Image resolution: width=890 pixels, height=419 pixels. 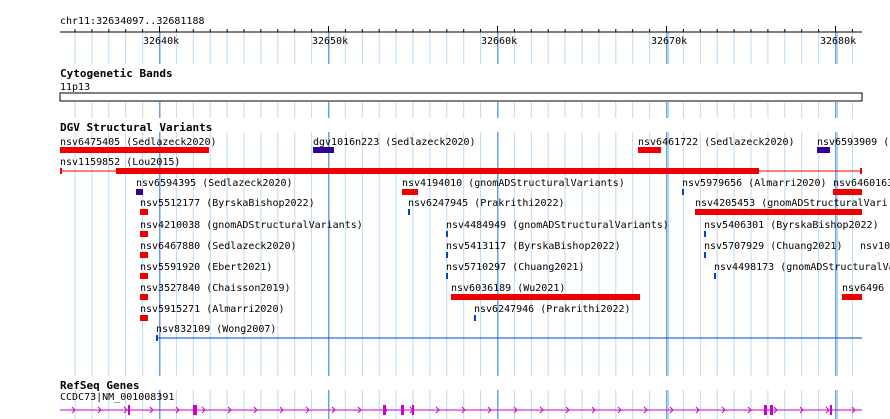 I want to click on feature-label: nsv4205453 (gnomADStructuralVari, so click(x=791, y=203).